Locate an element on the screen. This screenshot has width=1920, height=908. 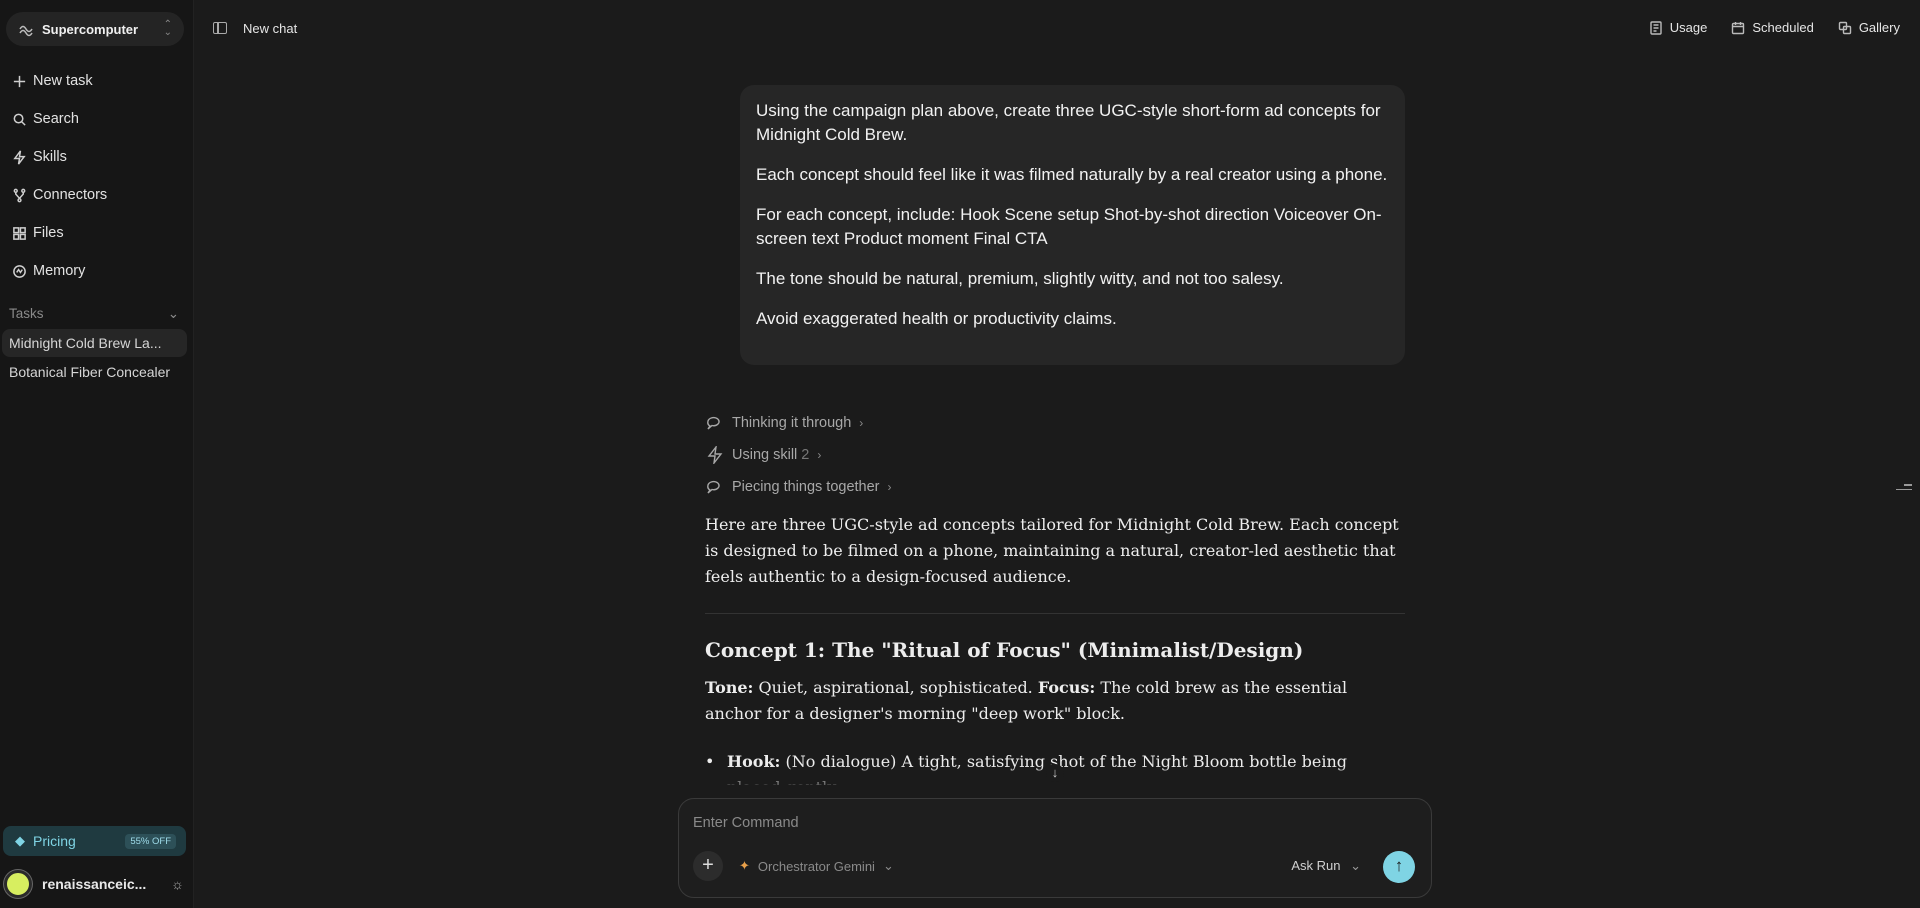
sidebar-item-memory: Memory is located at coordinates (97, 271).